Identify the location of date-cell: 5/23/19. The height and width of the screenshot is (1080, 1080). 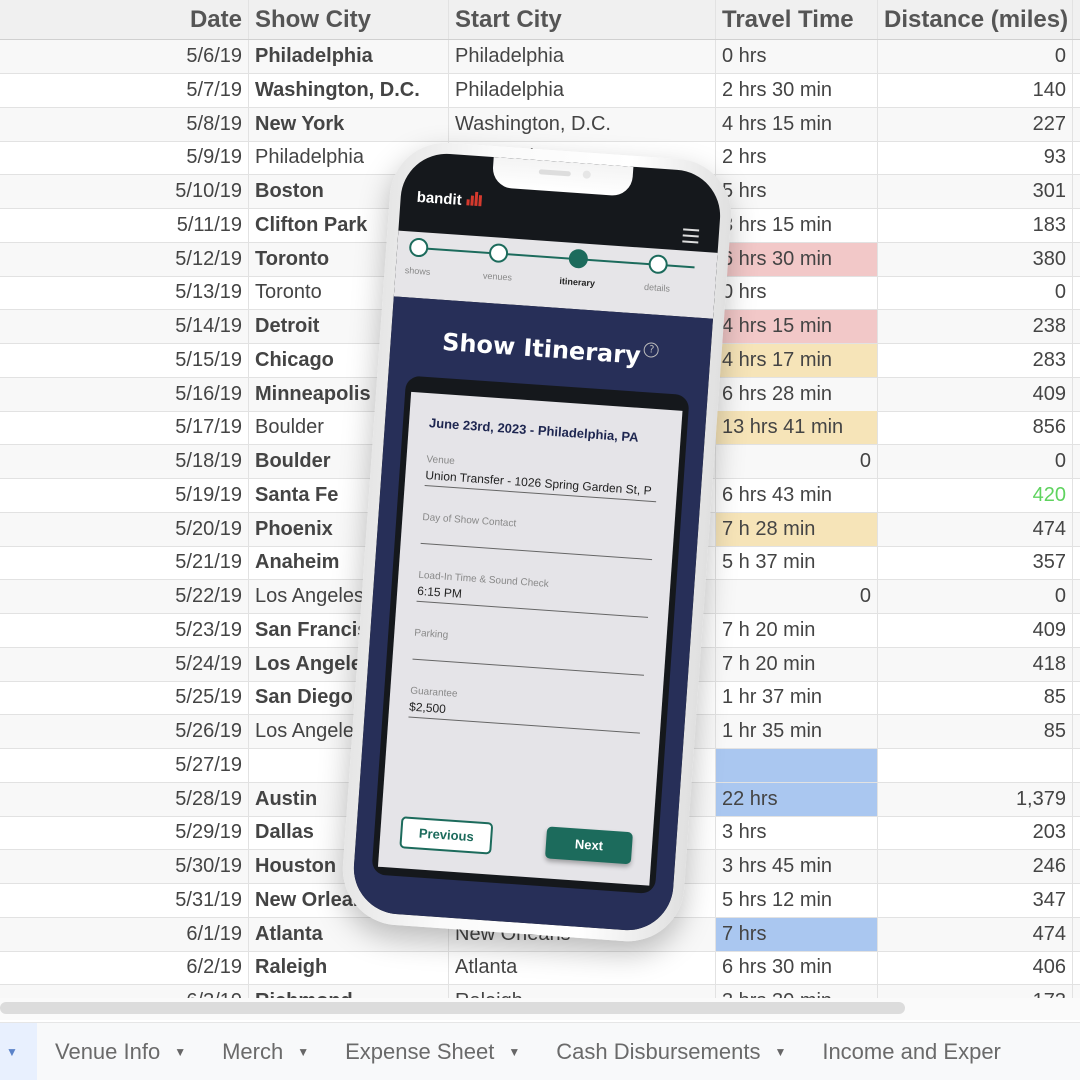
(124, 630).